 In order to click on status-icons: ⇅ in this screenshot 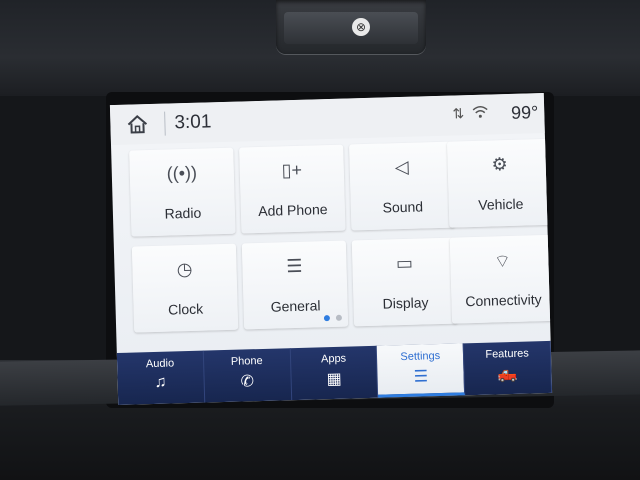, I will do `click(470, 114)`.